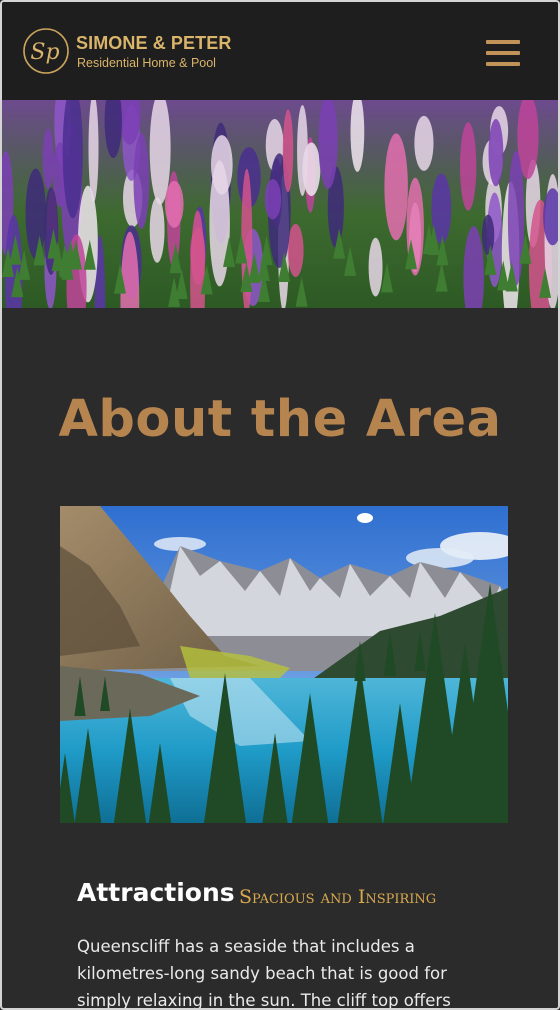 The height and width of the screenshot is (1010, 560). I want to click on logo-icon: Sp, so click(46, 51).